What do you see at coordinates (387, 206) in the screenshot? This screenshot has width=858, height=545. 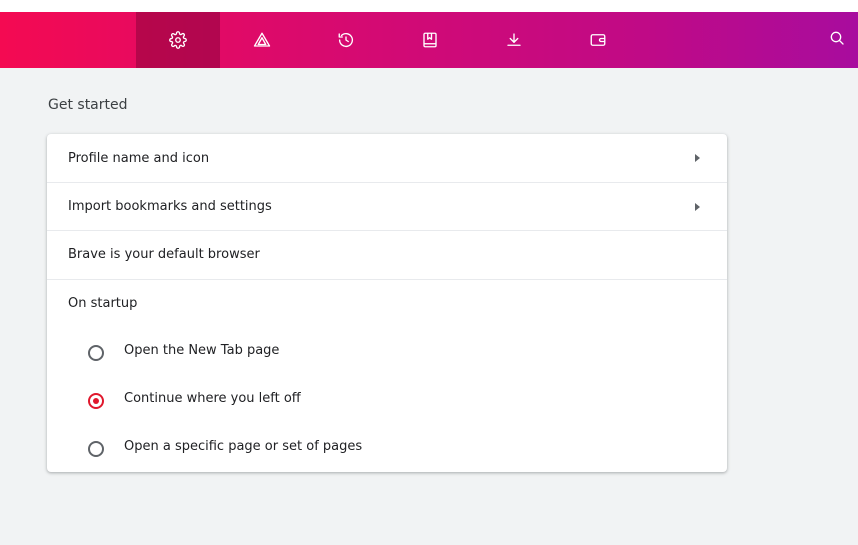 I see `import-bookmarks-row: Import bookmarks and settings` at bounding box center [387, 206].